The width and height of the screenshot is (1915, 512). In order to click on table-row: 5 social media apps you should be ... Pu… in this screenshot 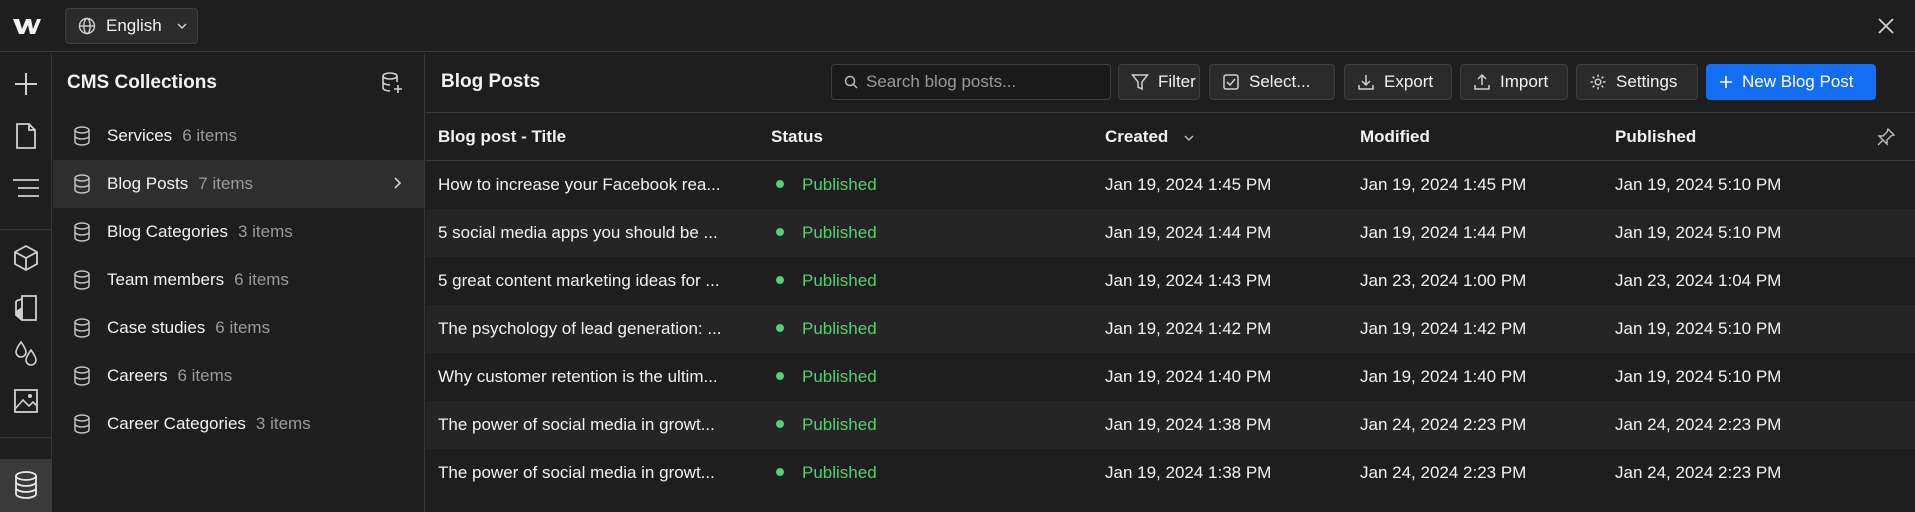, I will do `click(1170, 233)`.